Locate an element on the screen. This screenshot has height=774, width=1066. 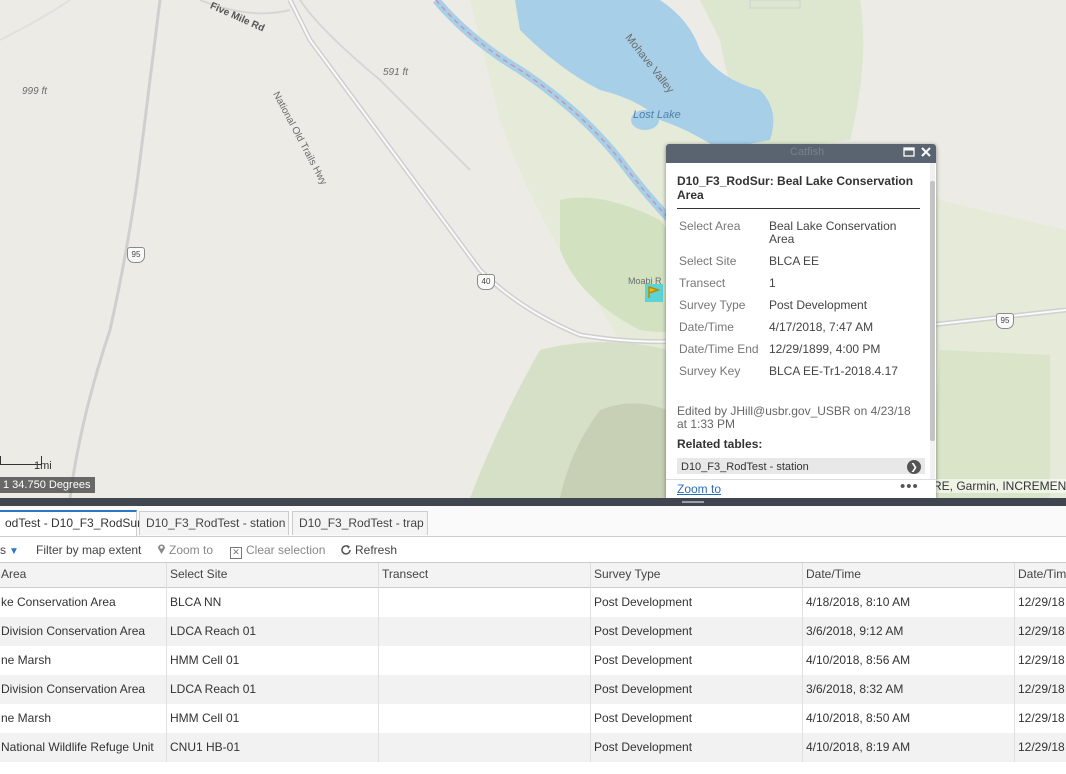
popup-attribute-value: BLCA EE is located at coordinates (794, 261).